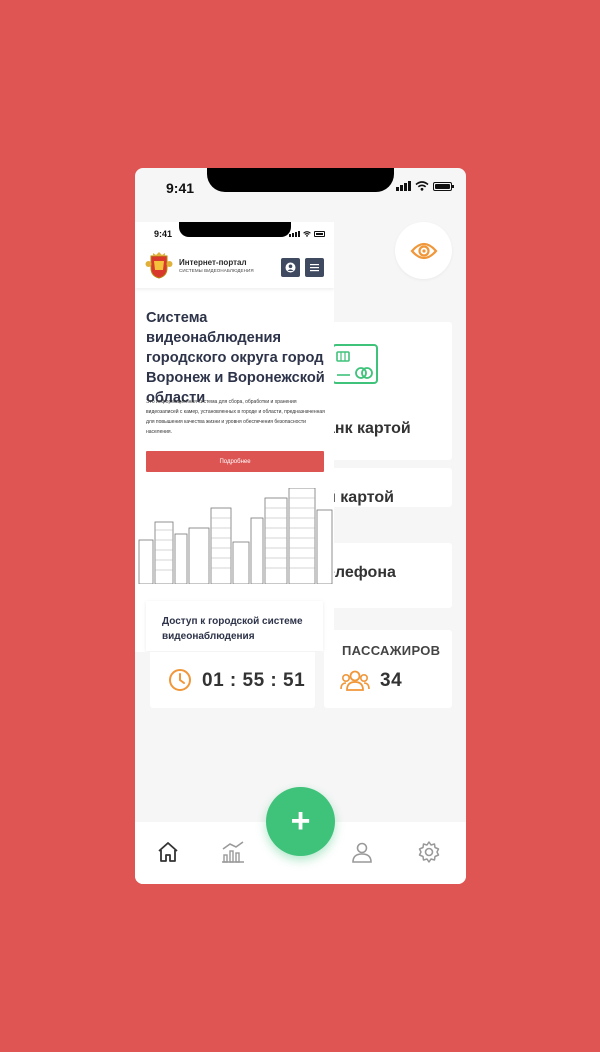 The height and width of the screenshot is (1052, 600). Describe the element at coordinates (388, 669) in the screenshot. I see `stat-passengers: ПАССАЖИРОВ 34` at that location.